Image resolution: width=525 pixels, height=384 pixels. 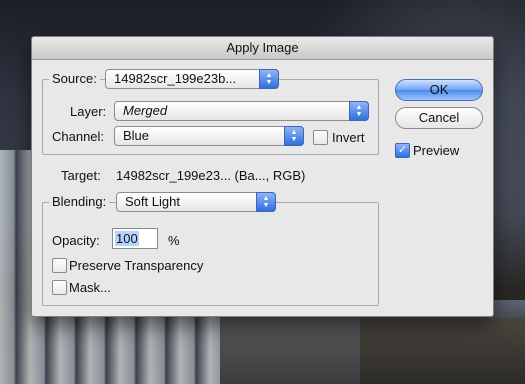 I want to click on opacity-value: 100, so click(x=127, y=238).